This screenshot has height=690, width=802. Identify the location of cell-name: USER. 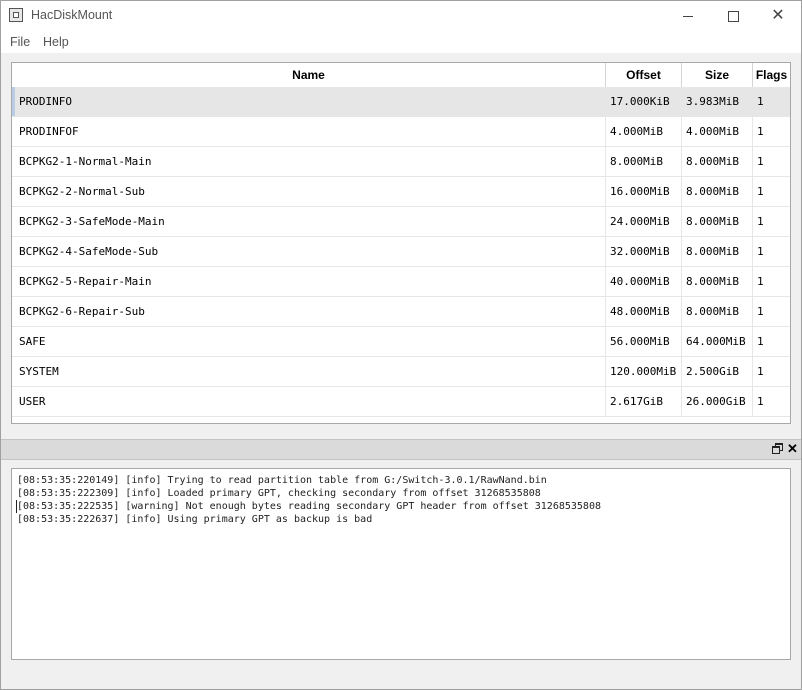
(309, 401).